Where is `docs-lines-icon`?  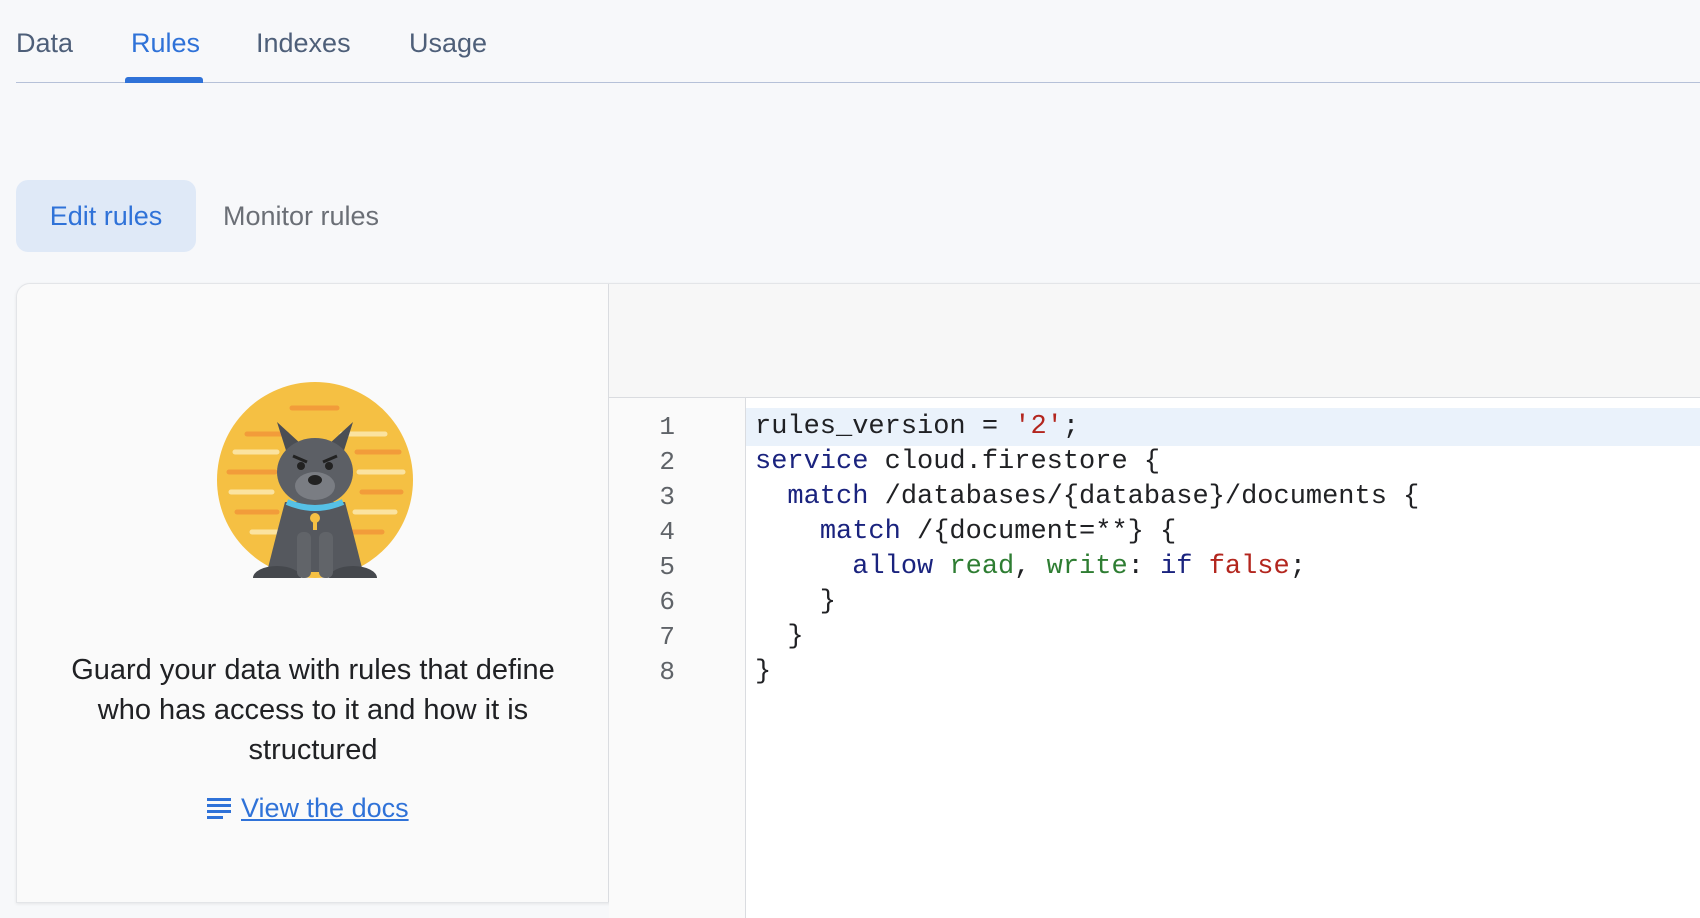 docs-lines-icon is located at coordinates (219, 808).